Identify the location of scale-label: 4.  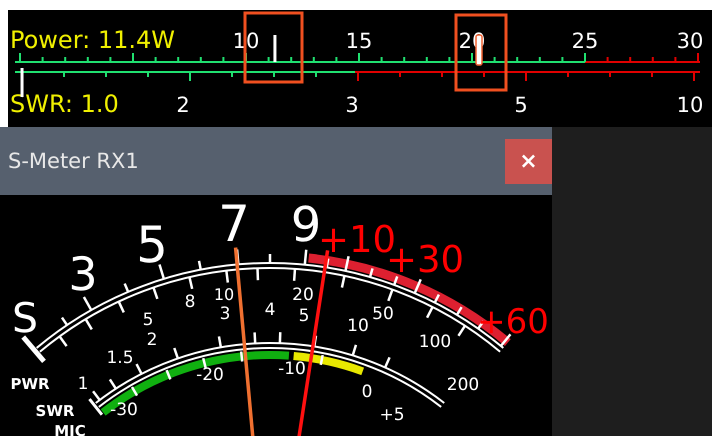
(270, 310).